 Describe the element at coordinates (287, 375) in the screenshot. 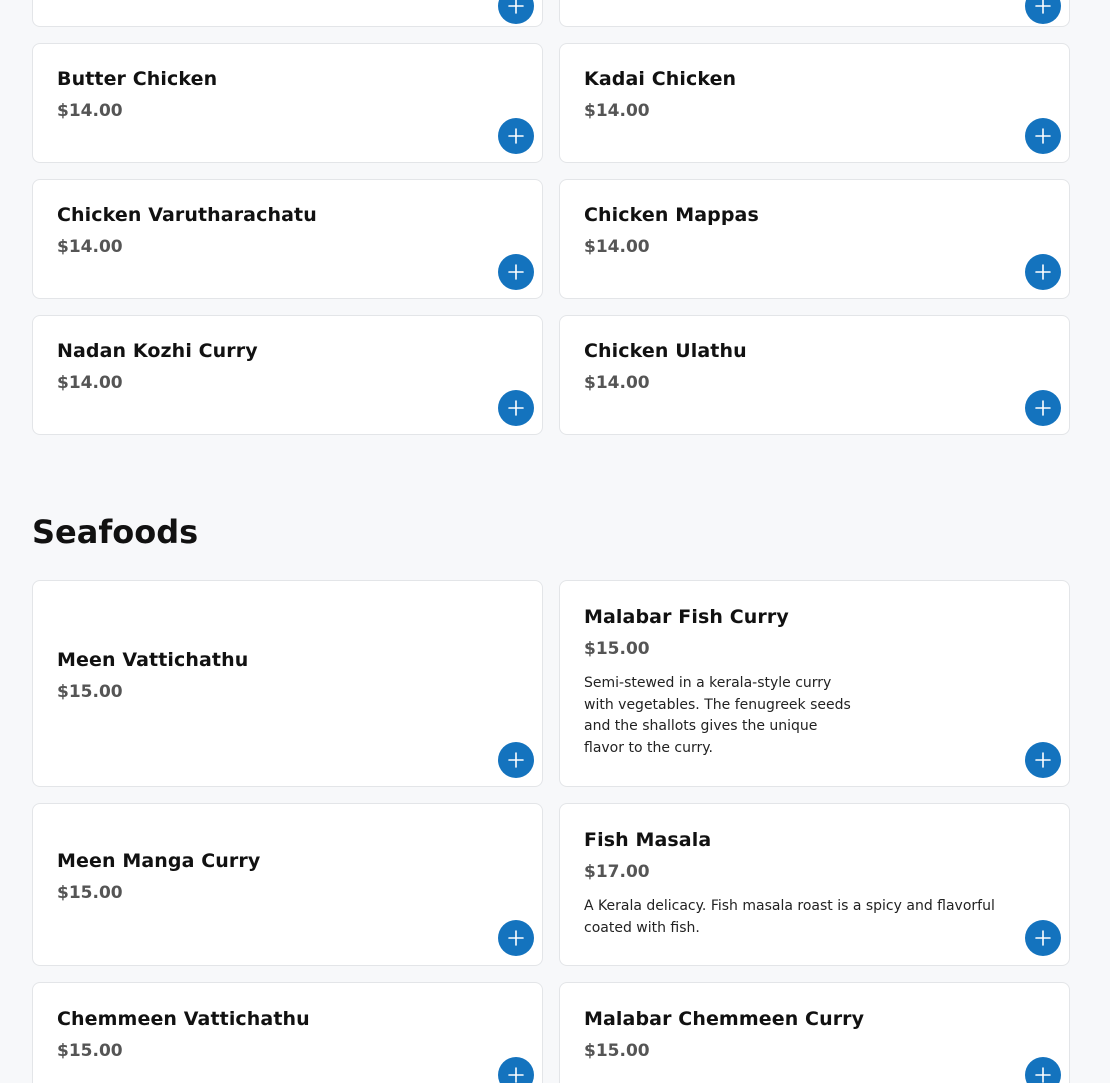

I see `menu-item-card: Nadan Kozhi Curry $14.00` at that location.